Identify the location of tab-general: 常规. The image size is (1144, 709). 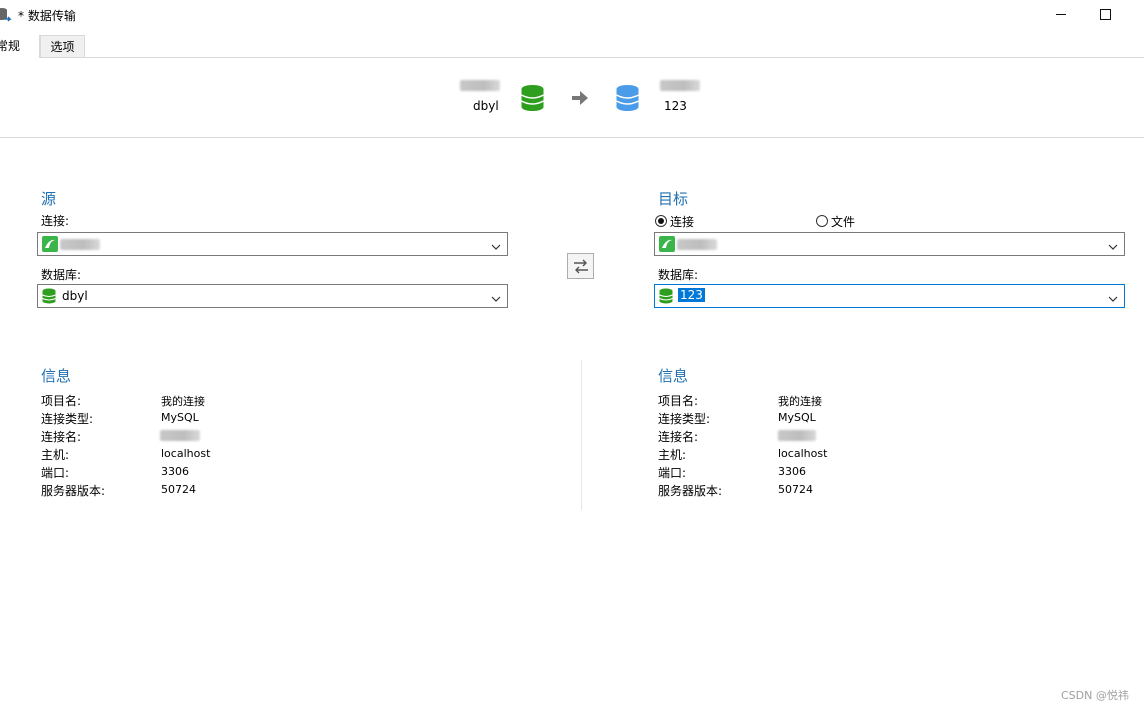
(20, 46).